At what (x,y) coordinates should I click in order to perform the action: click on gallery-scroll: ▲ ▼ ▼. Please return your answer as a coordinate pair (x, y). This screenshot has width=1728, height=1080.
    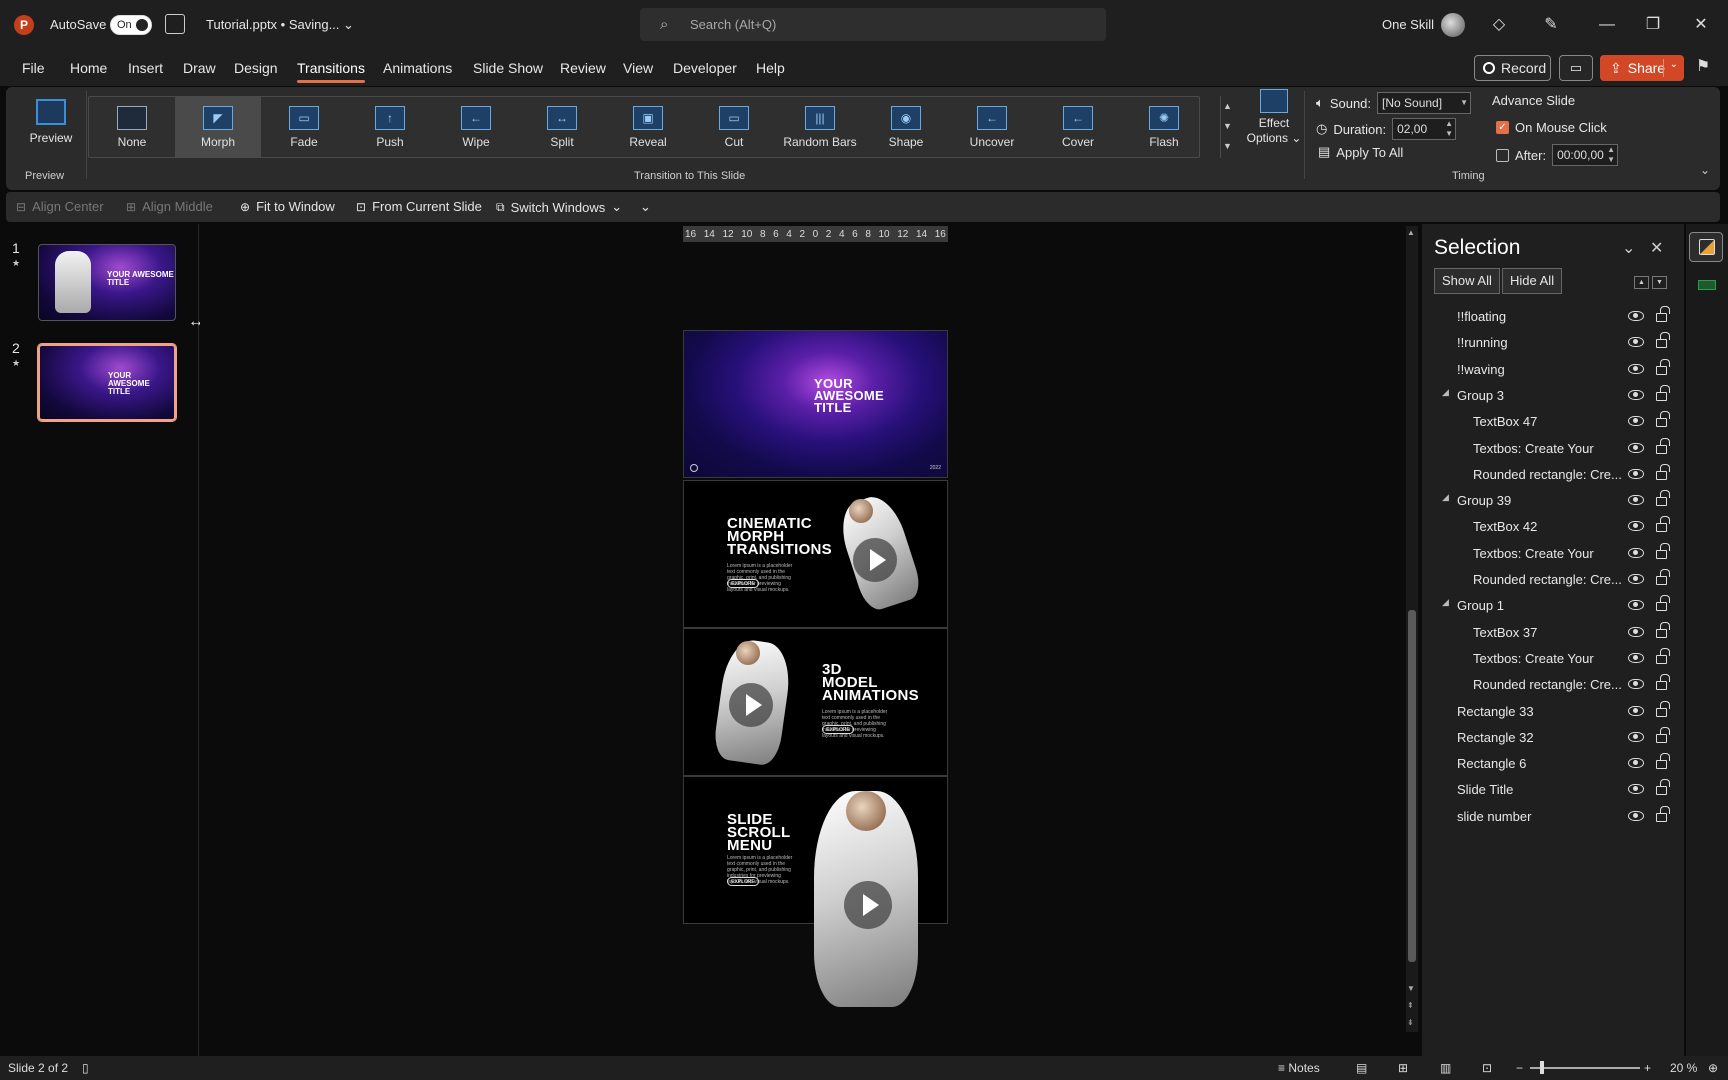
    Looking at the image, I should click on (1227, 127).